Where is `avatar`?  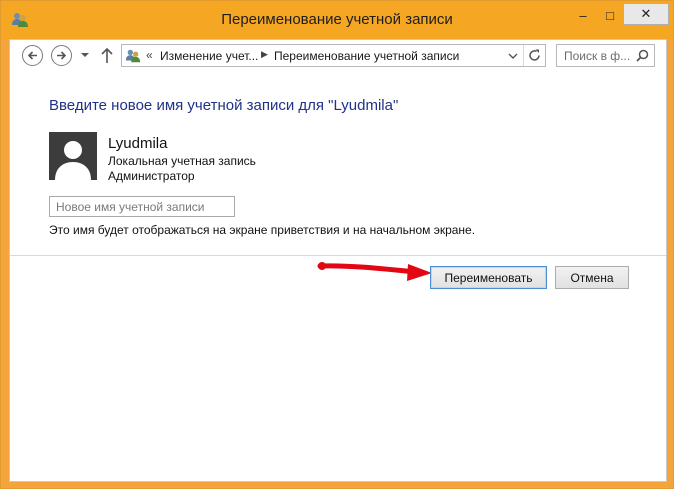
avatar is located at coordinates (73, 156).